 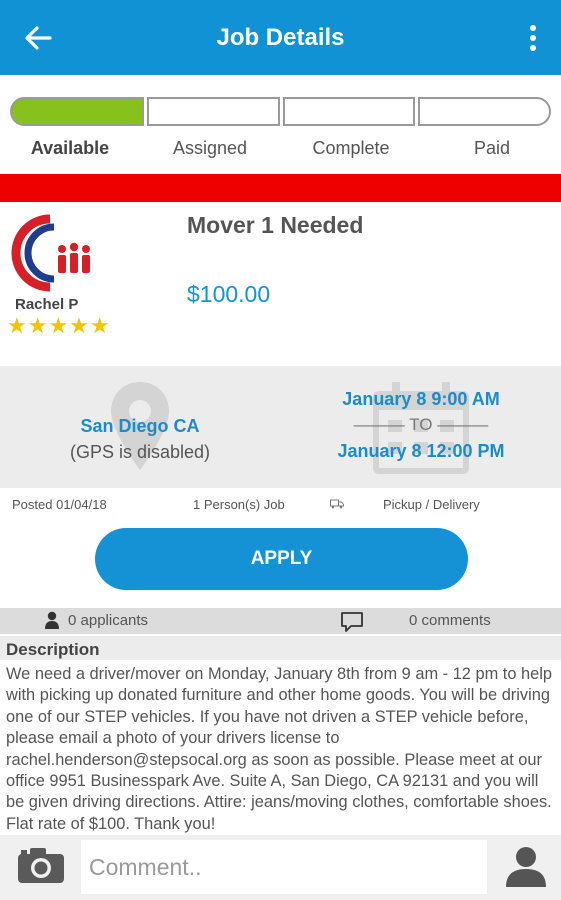 I want to click on progress-step-available, so click(x=77, y=111).